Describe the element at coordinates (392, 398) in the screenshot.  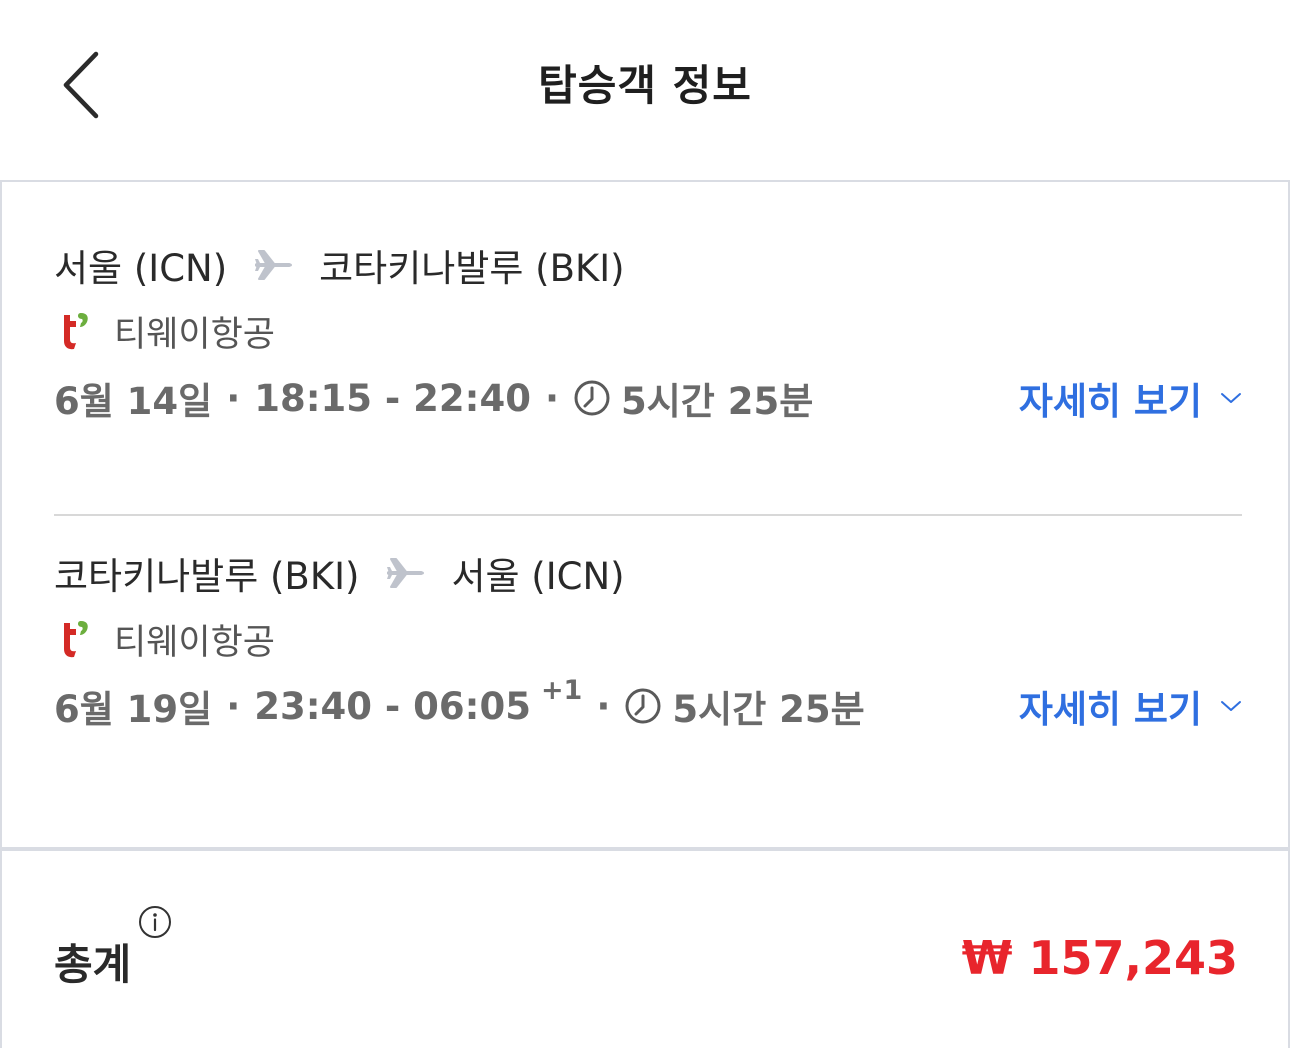
I see `flight-time-range: 18:15 - 22:40` at that location.